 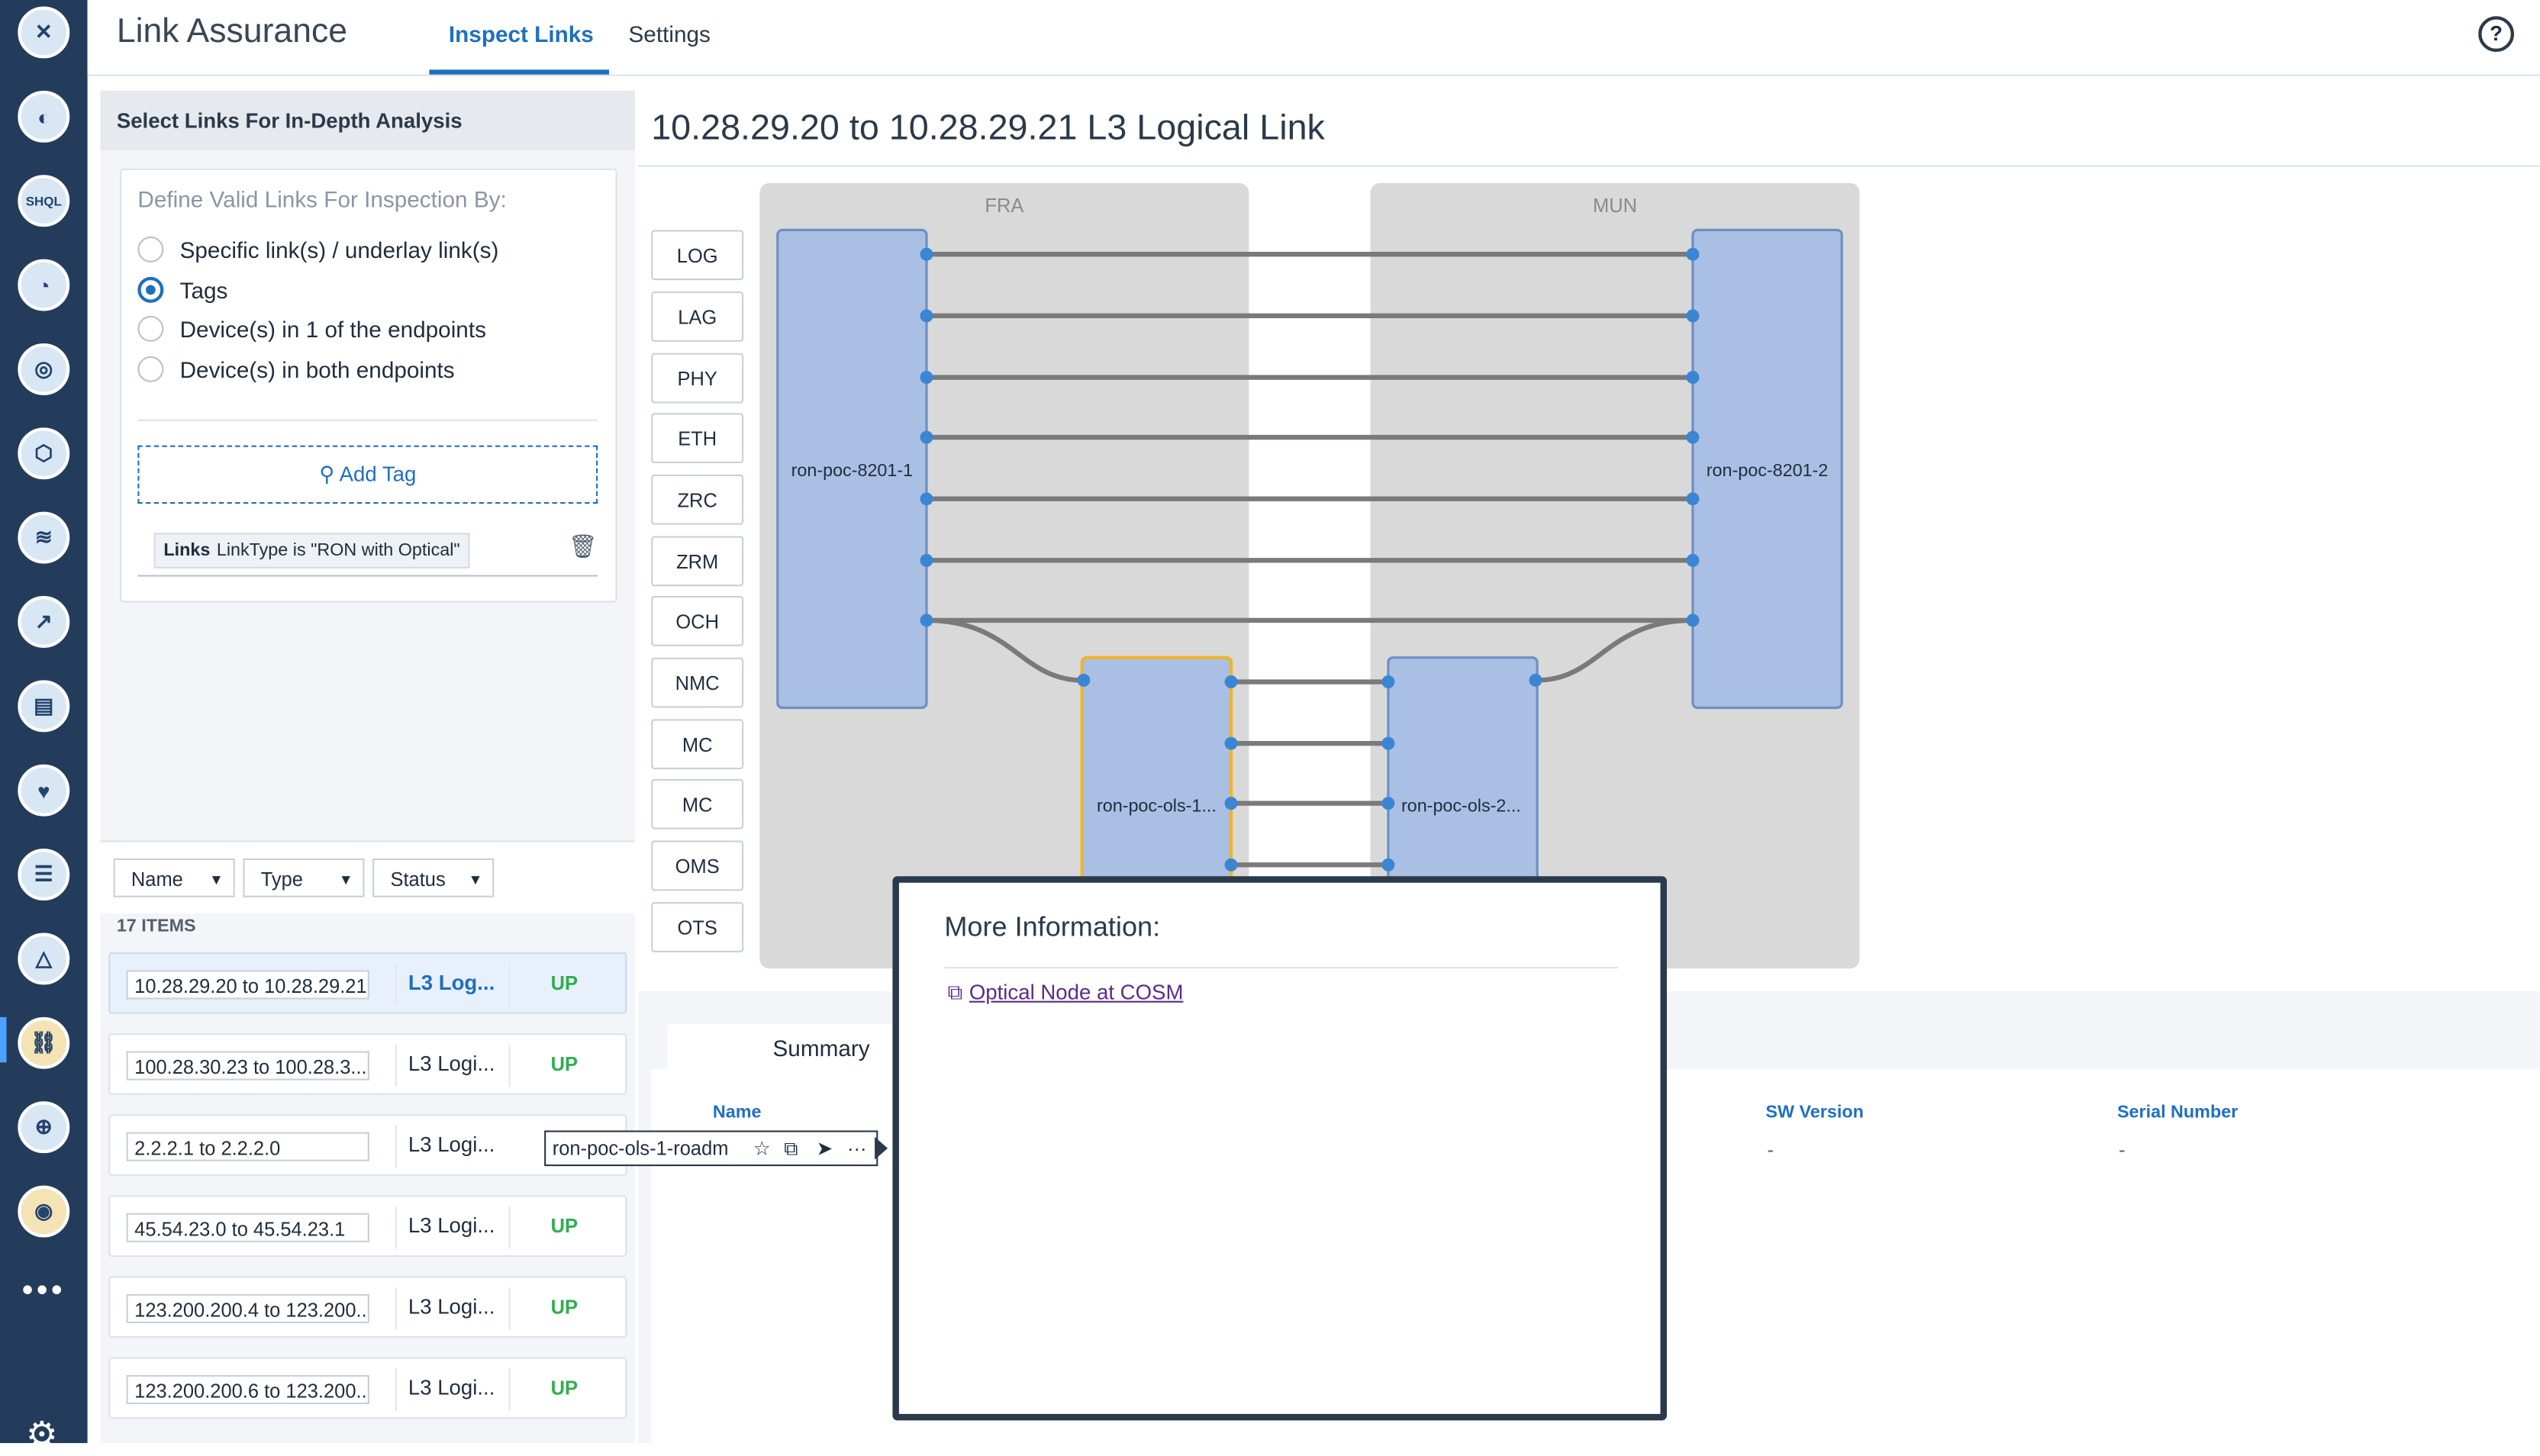 I want to click on external-link-icon: ⧉, so click(x=955, y=992).